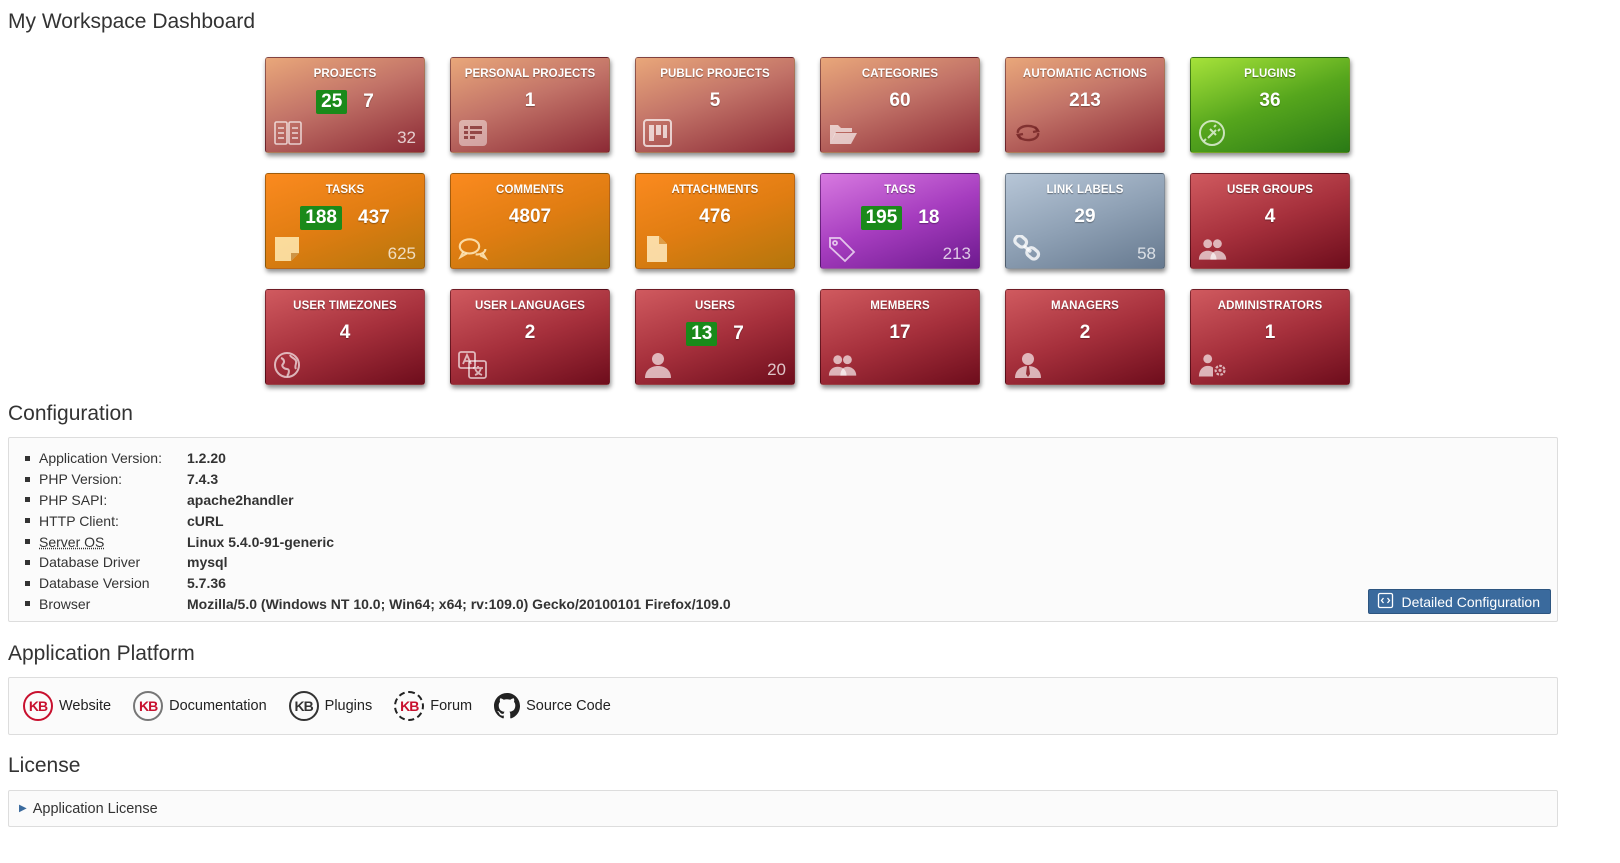 The width and height of the screenshot is (1620, 863). I want to click on tile-label: PERSONAL PROJECTS, so click(530, 74).